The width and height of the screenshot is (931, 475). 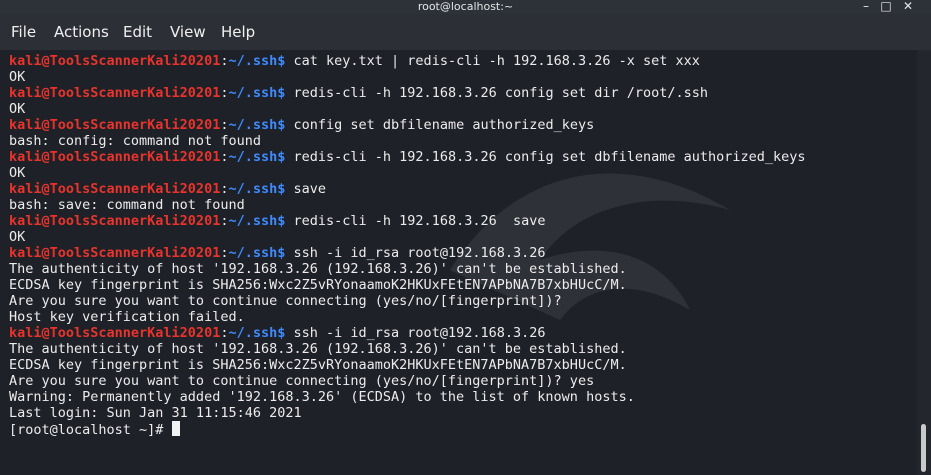 What do you see at coordinates (137, 32) in the screenshot?
I see `menu-edit: Edit` at bounding box center [137, 32].